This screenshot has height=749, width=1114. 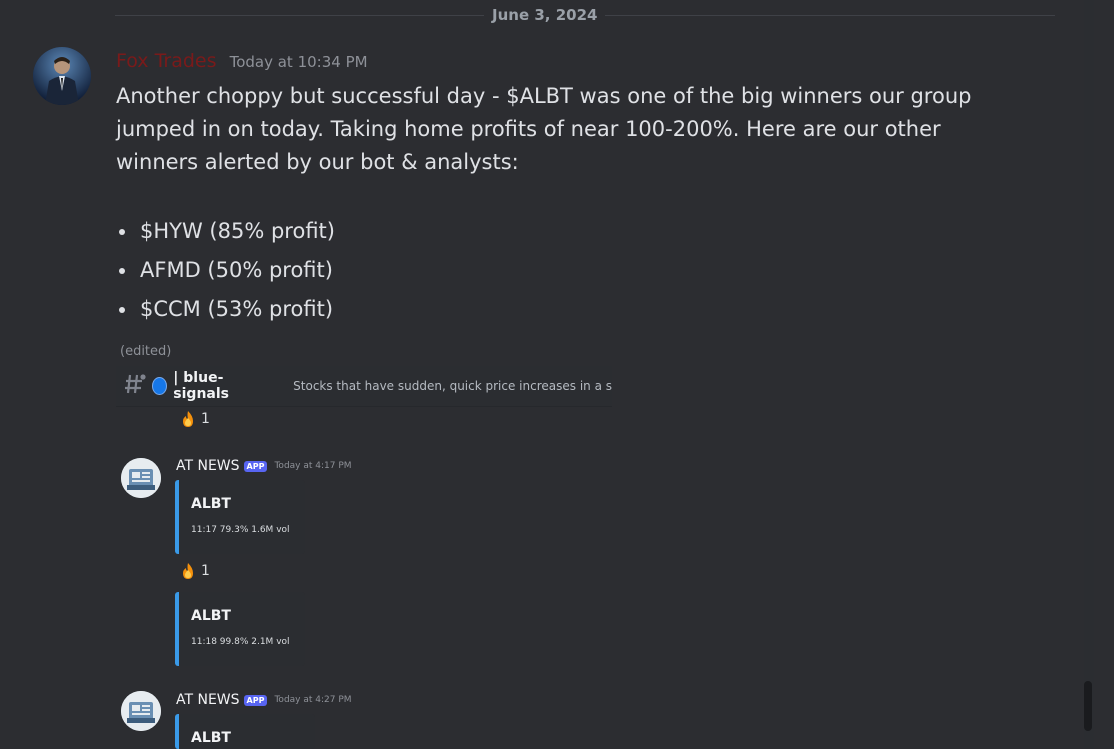 What do you see at coordinates (201, 386) in the screenshot?
I see `channel-name: | blue-signals` at bounding box center [201, 386].